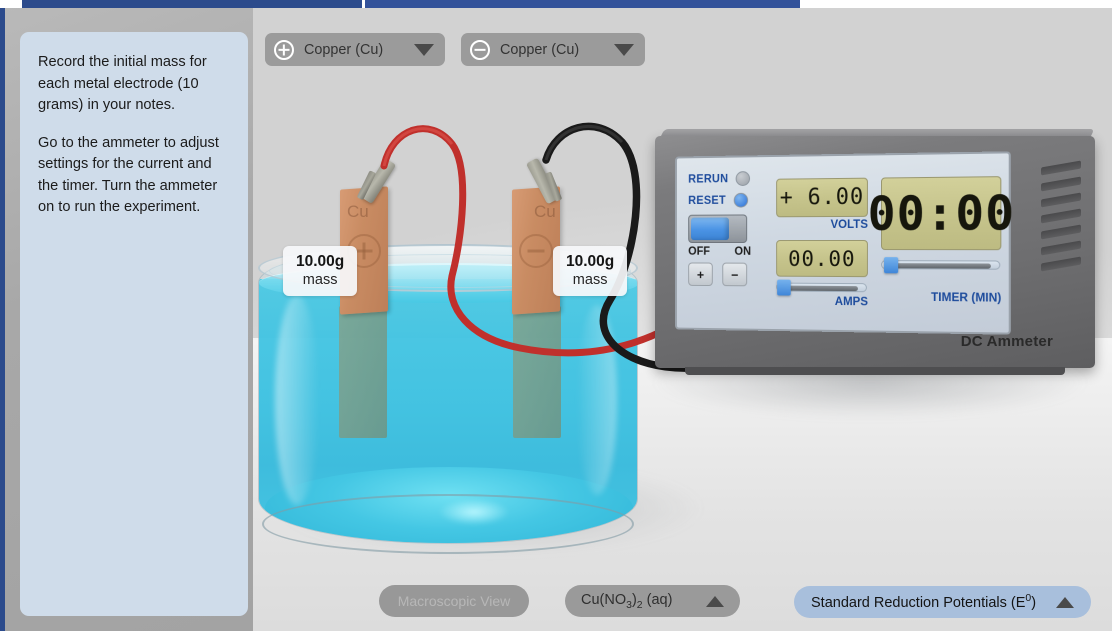 The height and width of the screenshot is (631, 1112). I want to click on cathode-mass-value: 10.00g, so click(590, 261).